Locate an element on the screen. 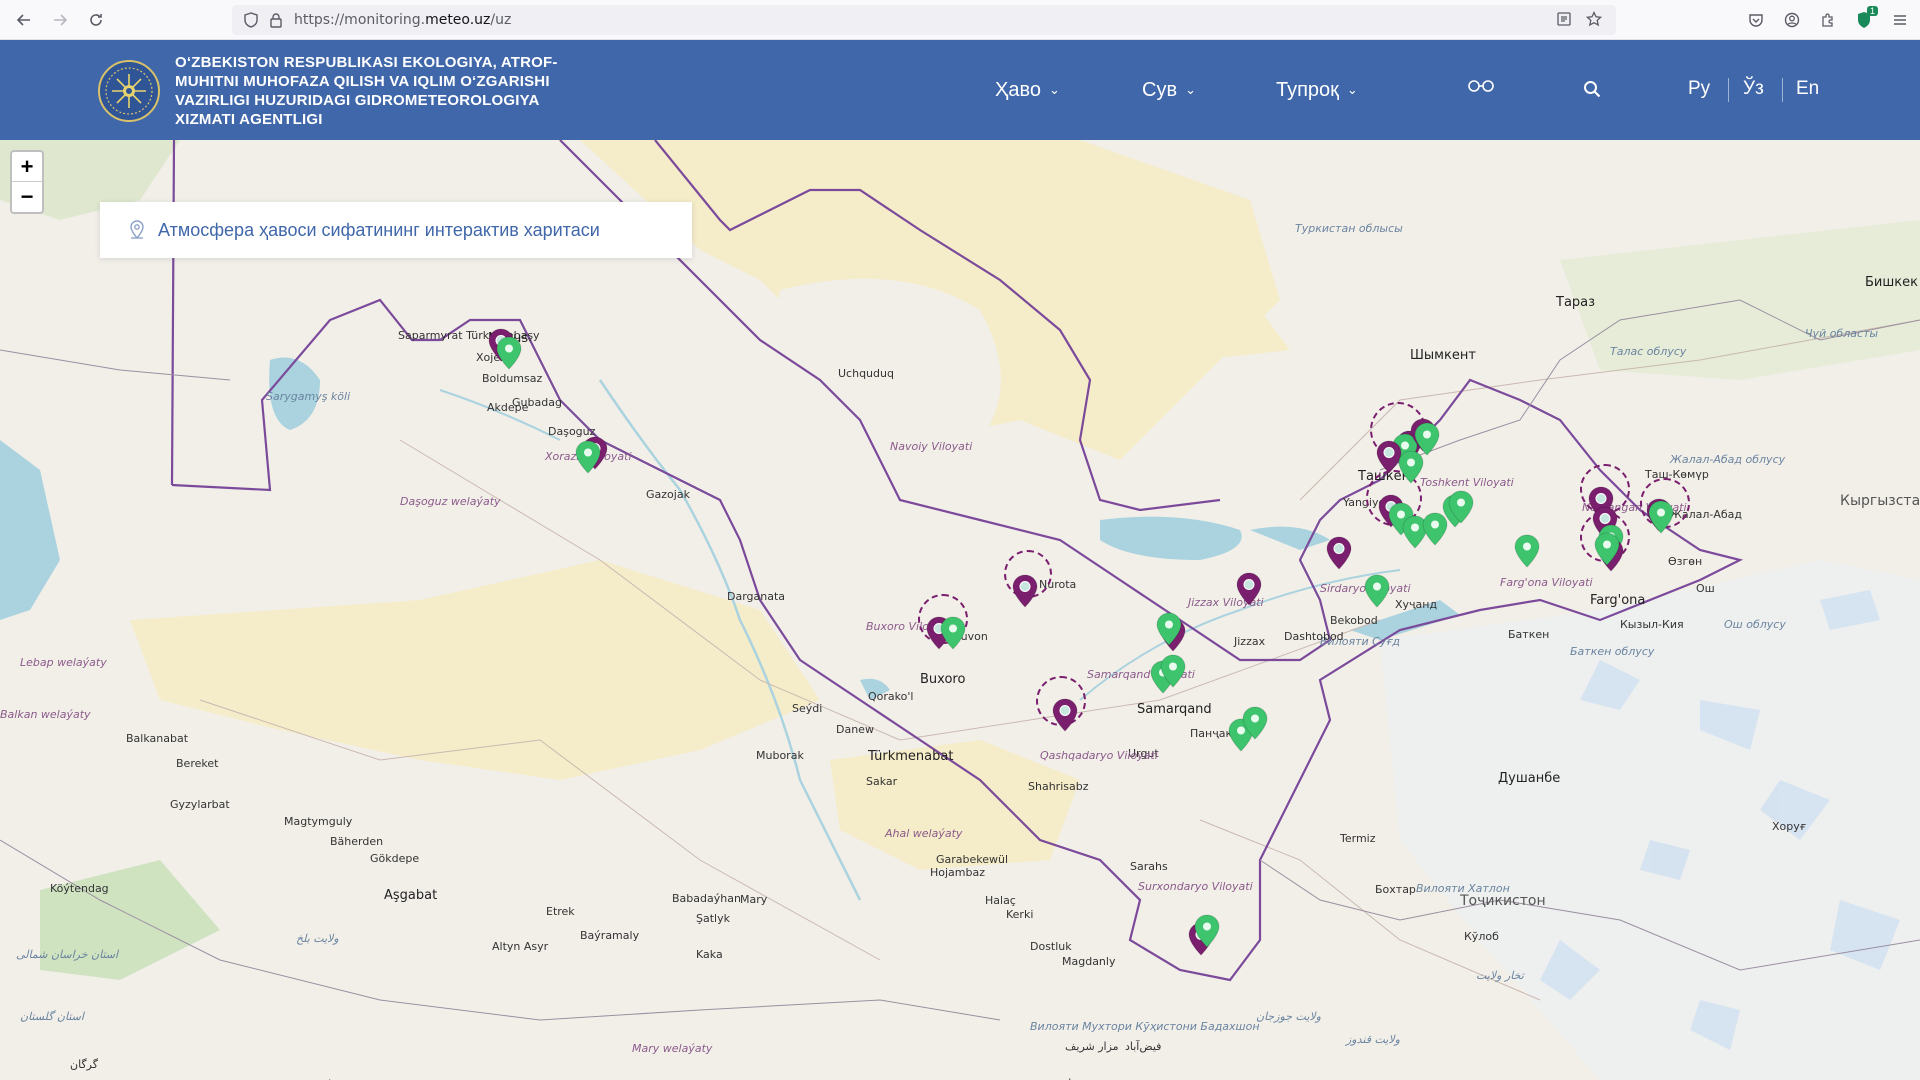 This screenshot has height=1080, width=1920. reader-view-icon is located at coordinates (1564, 19).